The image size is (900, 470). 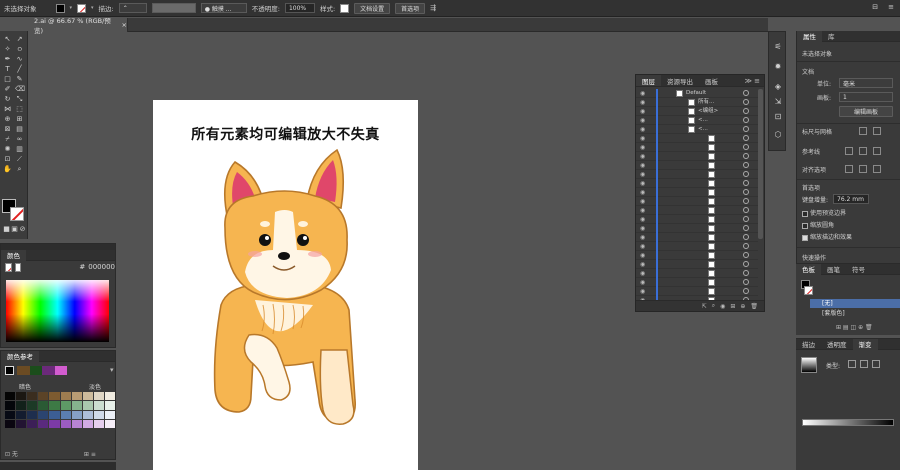 I want to click on color-spectrum, so click(x=57, y=311).